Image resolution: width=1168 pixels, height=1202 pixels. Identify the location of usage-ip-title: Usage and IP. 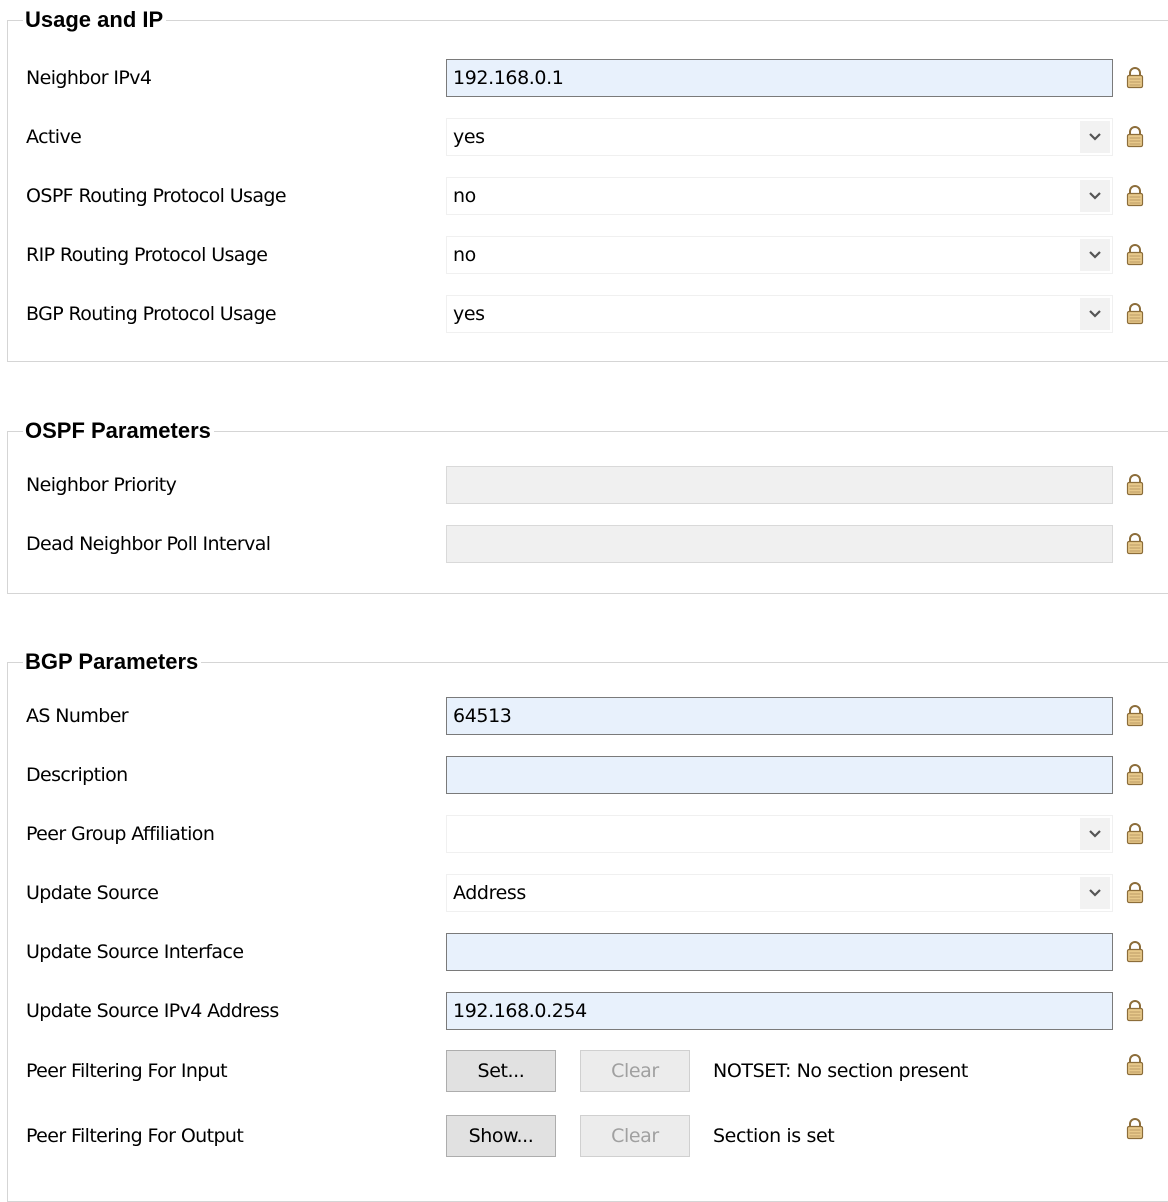
(95, 20).